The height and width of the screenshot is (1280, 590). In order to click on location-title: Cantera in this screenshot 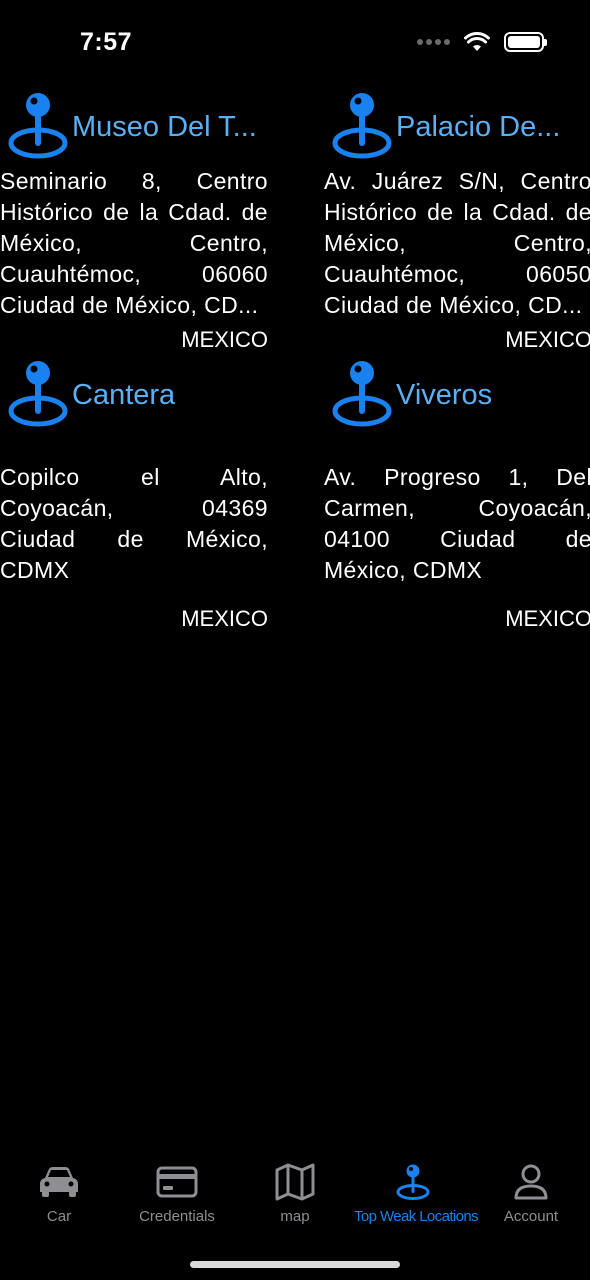, I will do `click(124, 394)`.